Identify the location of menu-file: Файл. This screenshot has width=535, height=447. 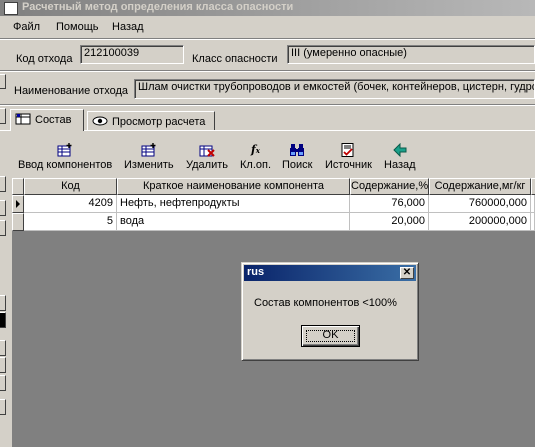
(26, 27).